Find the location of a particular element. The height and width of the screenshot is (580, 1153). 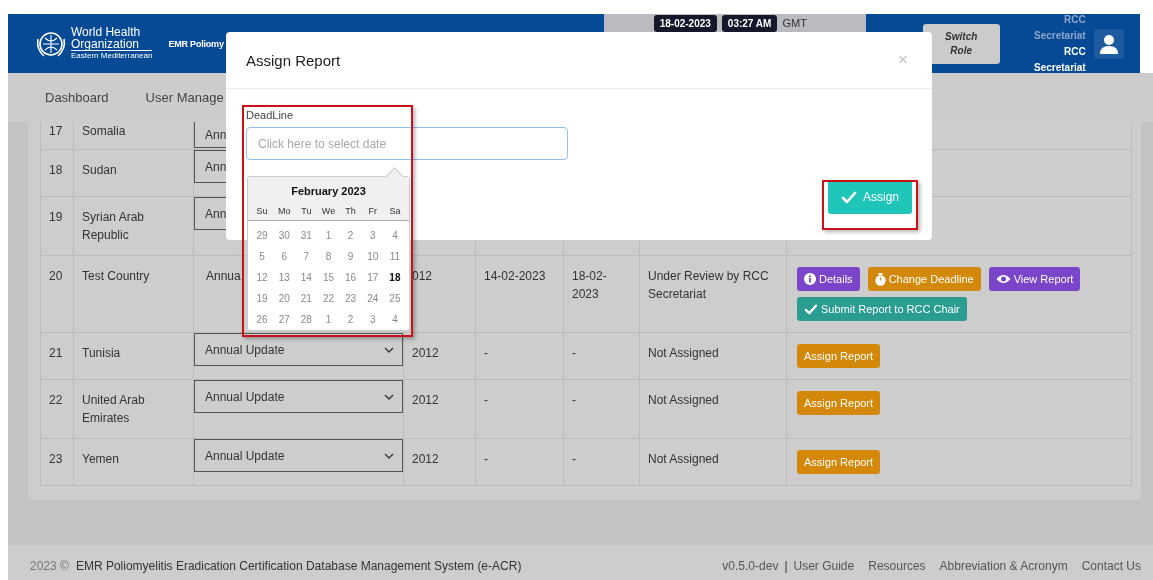

calendar-day: 31 is located at coordinates (306, 235).